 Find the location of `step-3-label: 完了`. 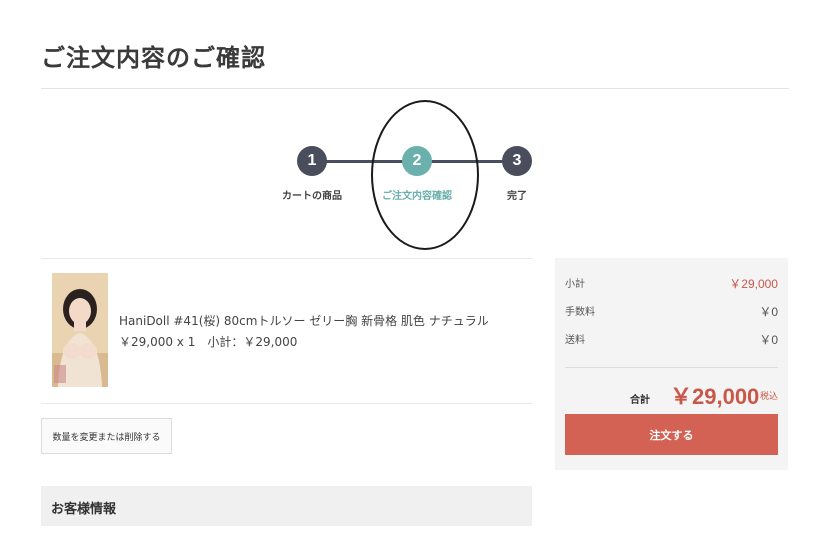

step-3-label: 完了 is located at coordinates (517, 196).